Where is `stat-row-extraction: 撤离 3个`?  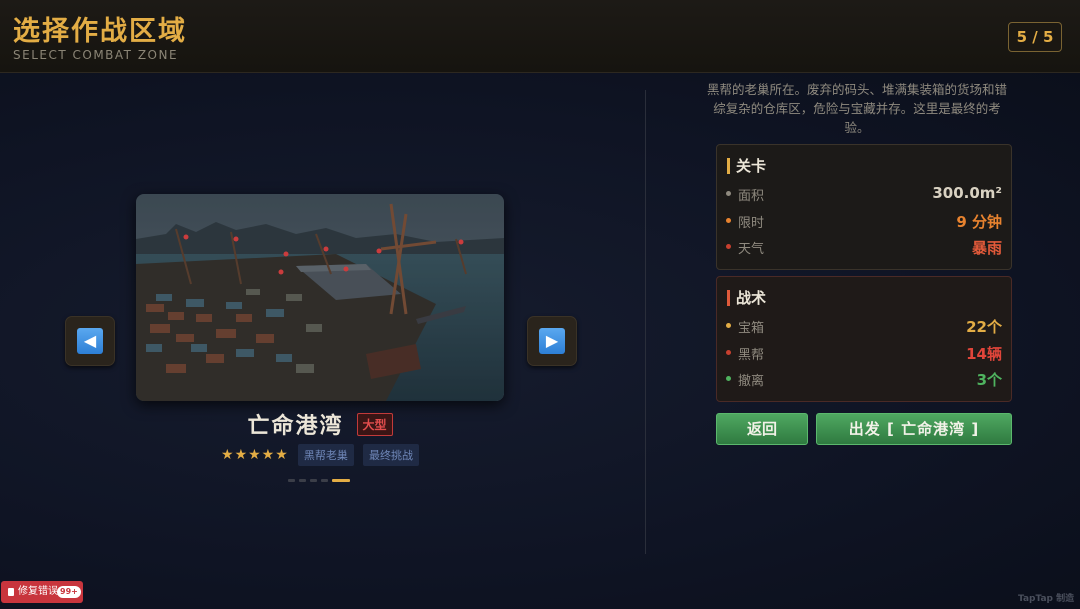 stat-row-extraction: 撤离 3个 is located at coordinates (864, 379).